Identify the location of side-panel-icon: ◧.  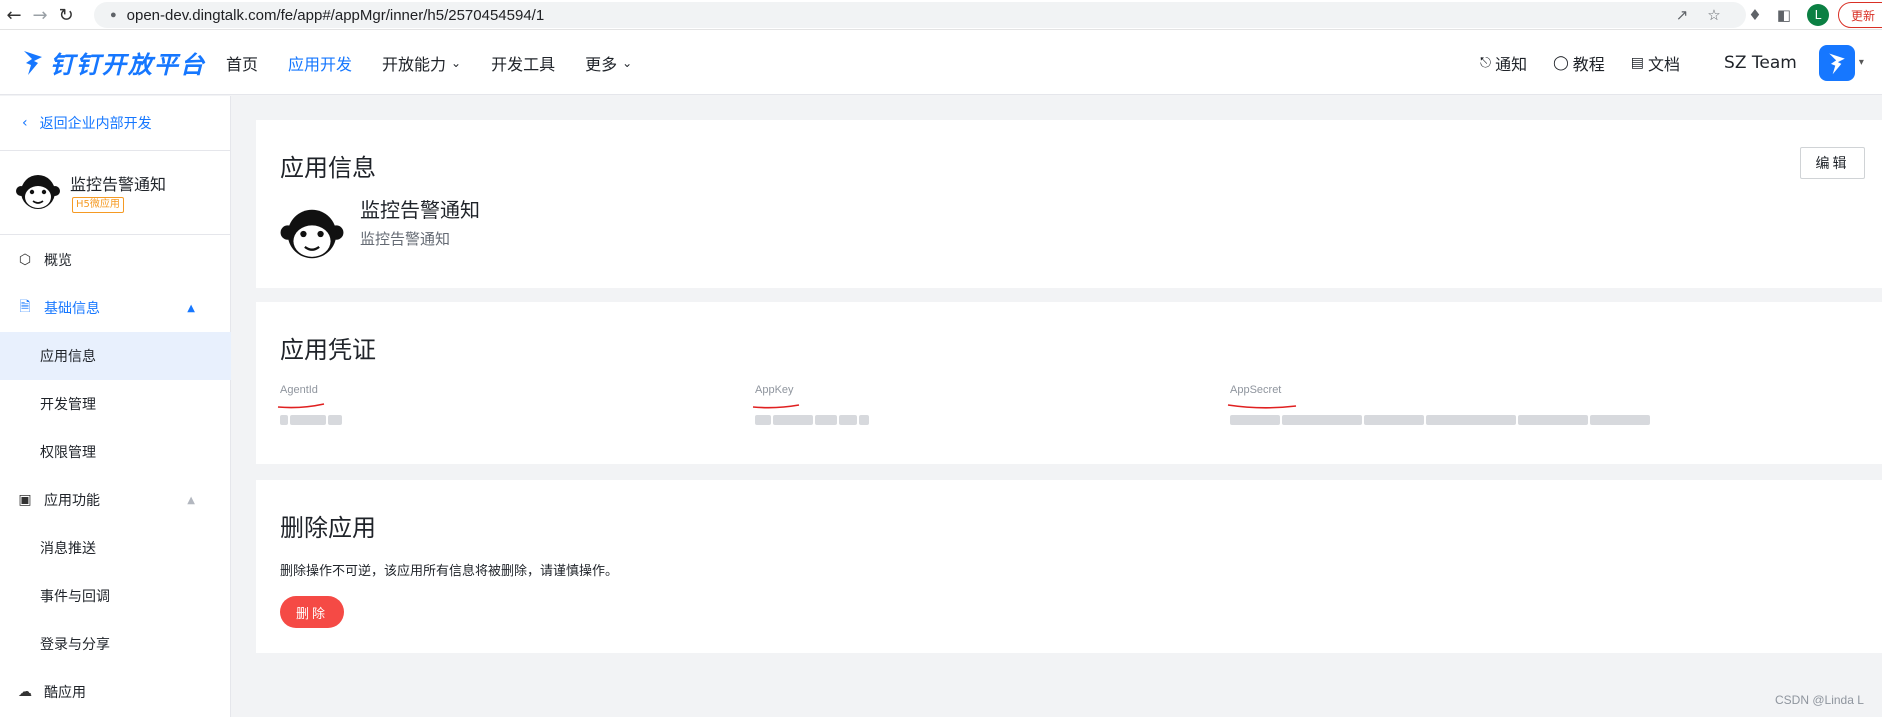
(1784, 15).